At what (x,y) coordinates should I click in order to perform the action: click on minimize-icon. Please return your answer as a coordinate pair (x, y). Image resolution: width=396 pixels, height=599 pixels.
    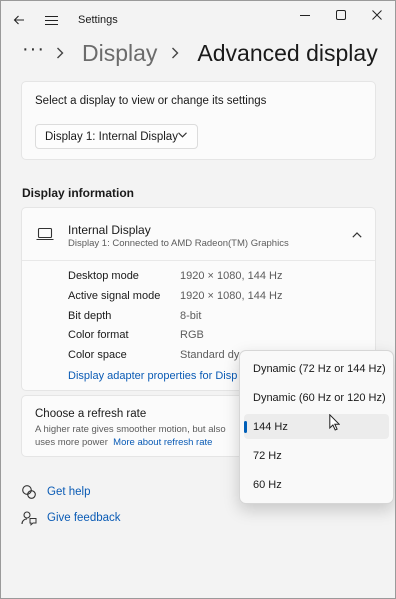
    Looking at the image, I should click on (305, 15).